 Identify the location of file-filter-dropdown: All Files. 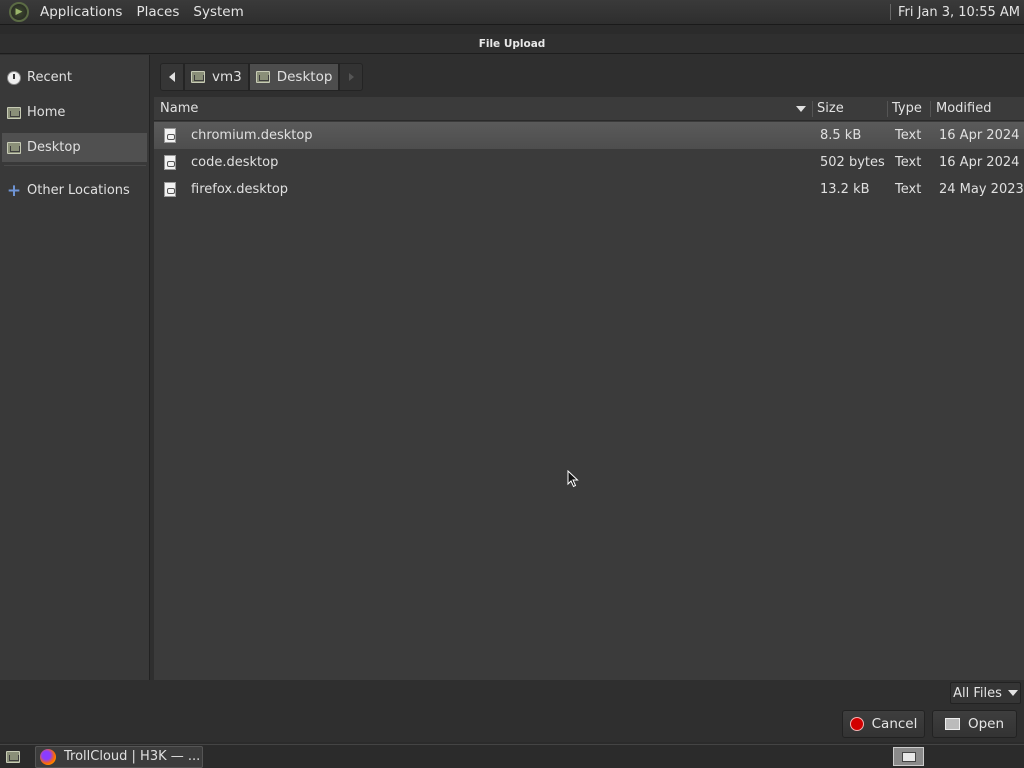
(985, 693).